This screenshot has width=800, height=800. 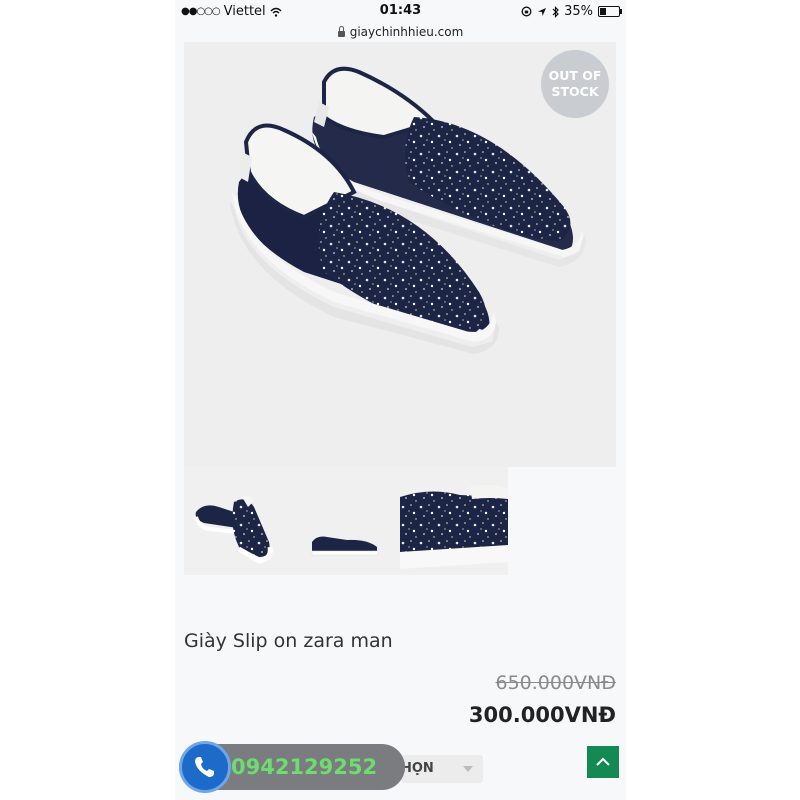 I want to click on thumbnail-shoe-image, so click(x=233, y=529).